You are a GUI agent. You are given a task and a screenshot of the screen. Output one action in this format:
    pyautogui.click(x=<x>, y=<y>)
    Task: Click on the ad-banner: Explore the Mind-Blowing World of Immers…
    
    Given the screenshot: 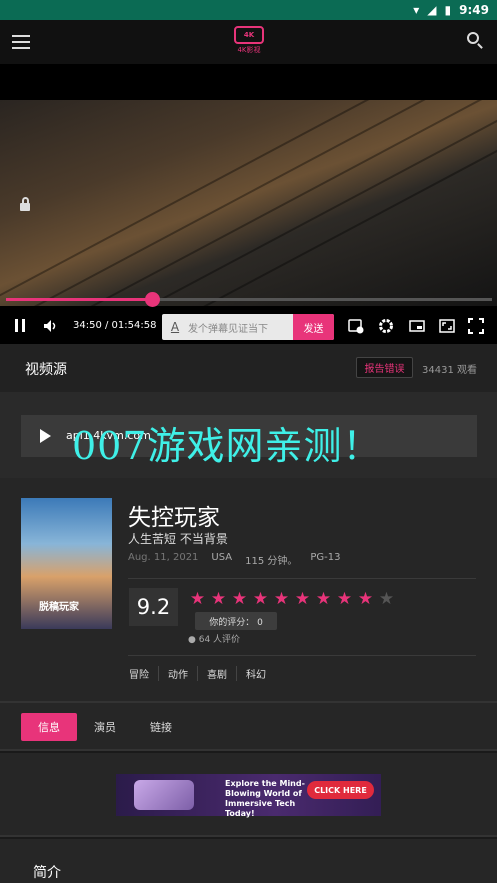 What is the action you would take?
    pyautogui.click(x=248, y=796)
    